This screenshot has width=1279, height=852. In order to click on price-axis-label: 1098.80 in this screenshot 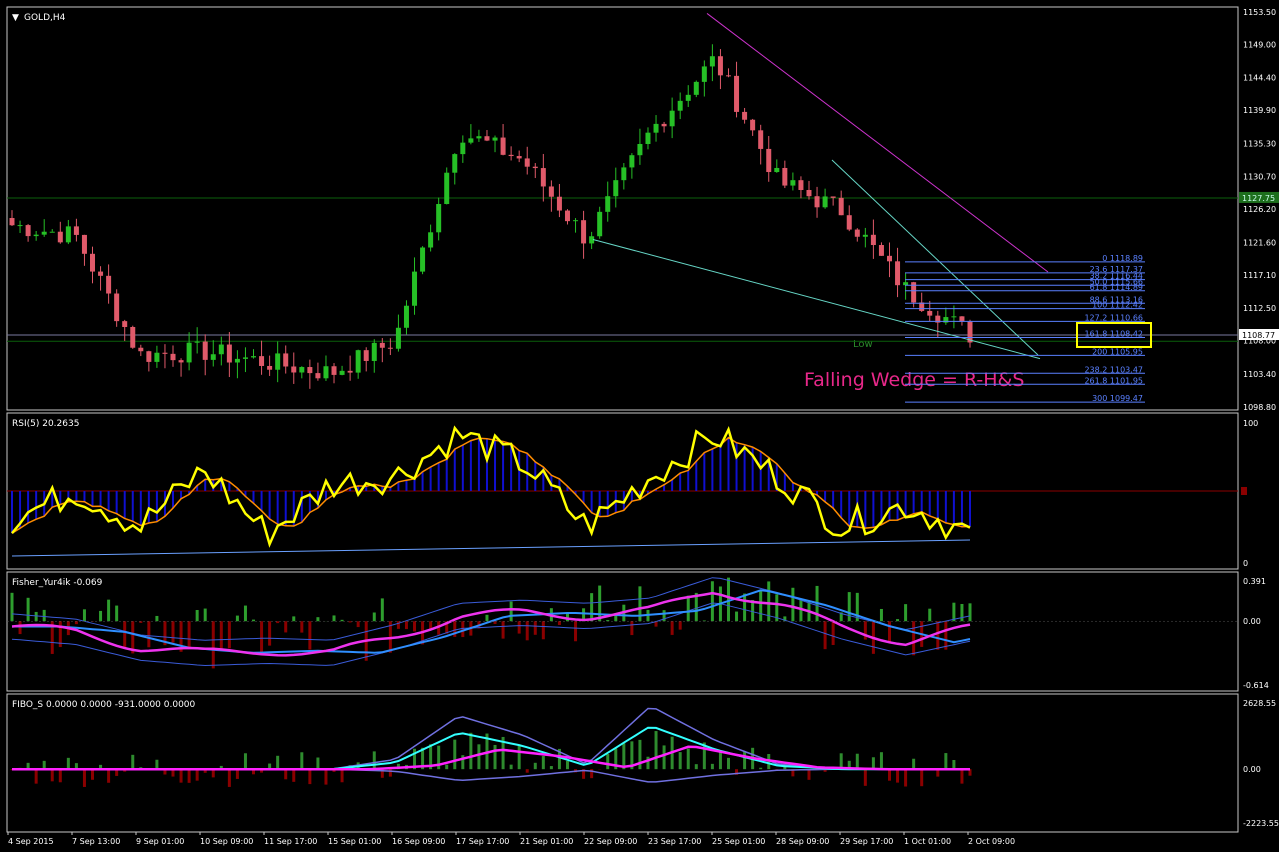, I will do `click(1259, 407)`.